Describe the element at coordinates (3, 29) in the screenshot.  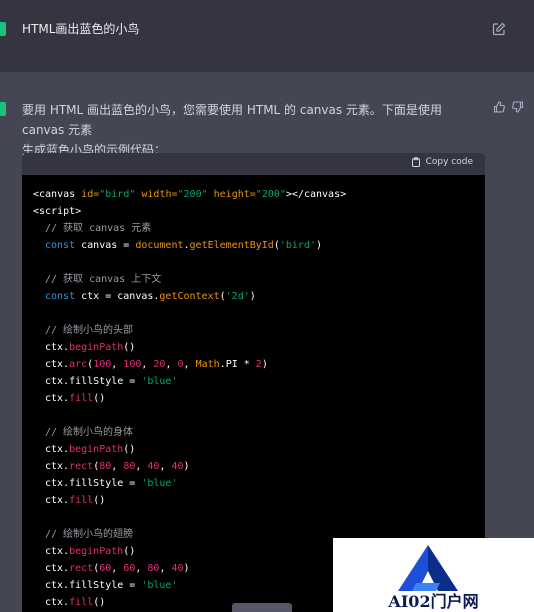
I see `user-avatar` at that location.